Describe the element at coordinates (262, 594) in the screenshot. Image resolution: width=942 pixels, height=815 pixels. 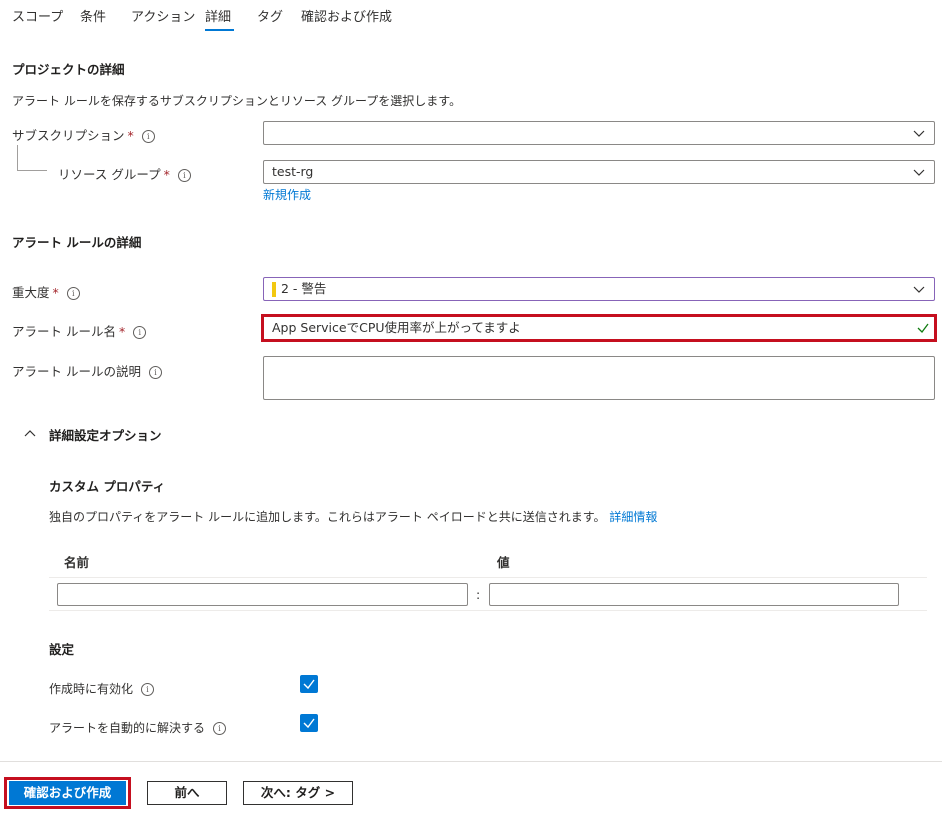
I see `custom-property-name-input` at that location.